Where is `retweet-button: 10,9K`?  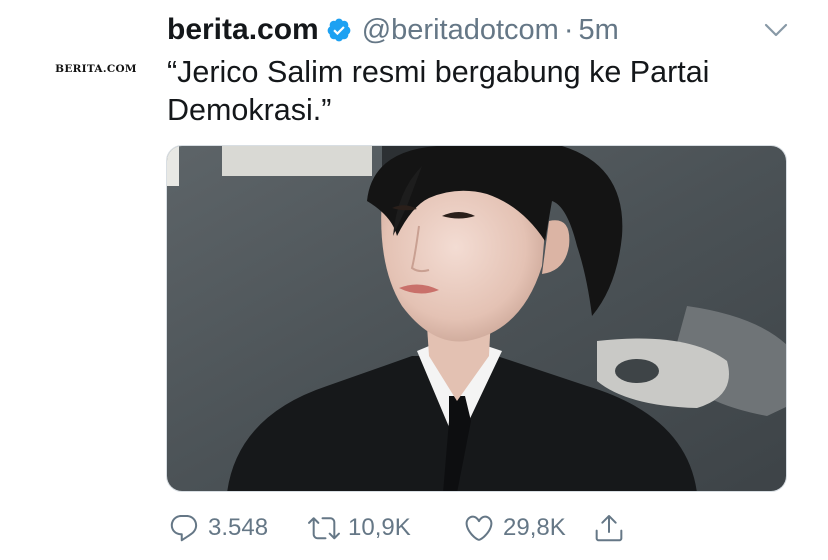 retweet-button: 10,9K is located at coordinates (385, 528).